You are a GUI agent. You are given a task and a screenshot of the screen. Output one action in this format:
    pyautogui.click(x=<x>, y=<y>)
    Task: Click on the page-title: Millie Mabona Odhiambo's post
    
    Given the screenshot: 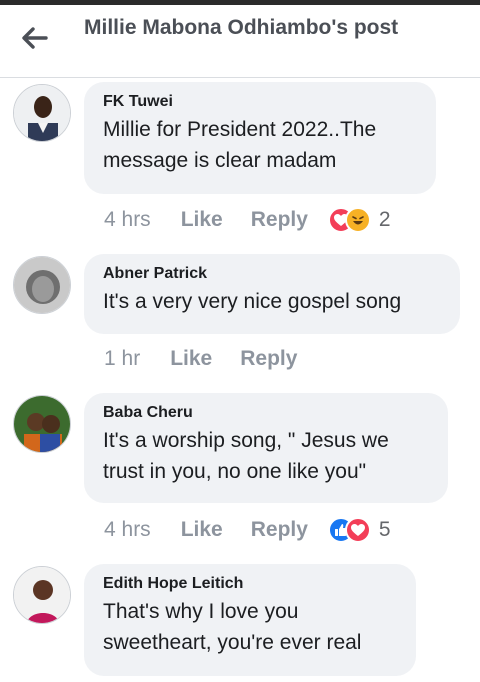 What is the action you would take?
    pyautogui.click(x=241, y=27)
    